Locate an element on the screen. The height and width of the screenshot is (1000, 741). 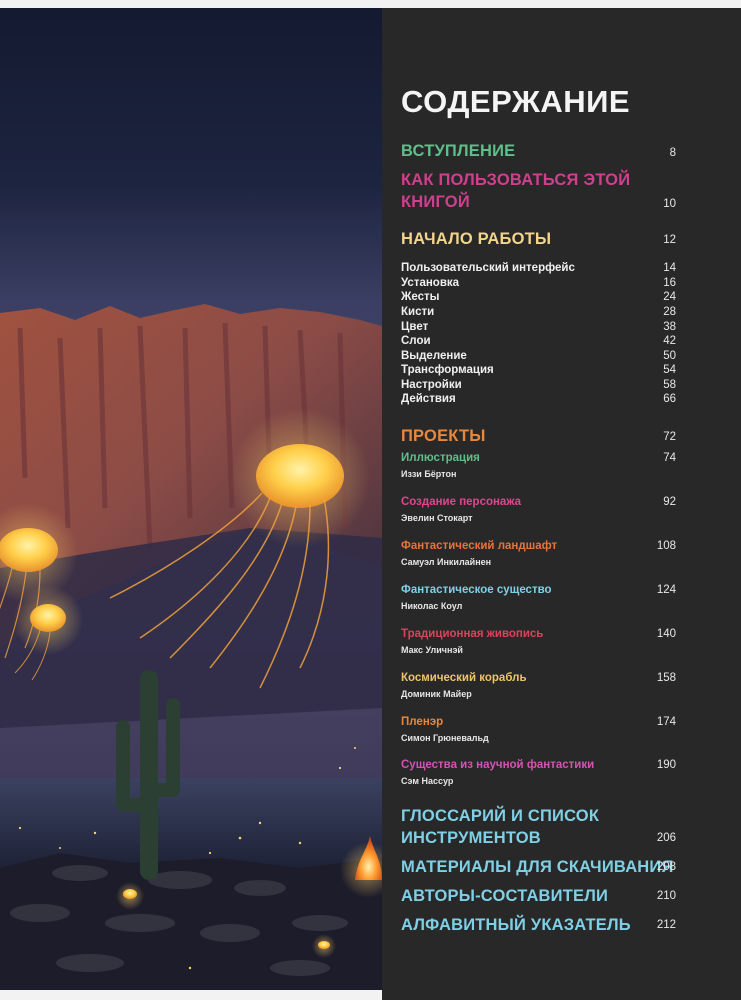
toc-how-to-use-line1: КАК ПОЛЬЗОВАТЬСЯ ЭТОЙ is located at coordinates (516, 180).